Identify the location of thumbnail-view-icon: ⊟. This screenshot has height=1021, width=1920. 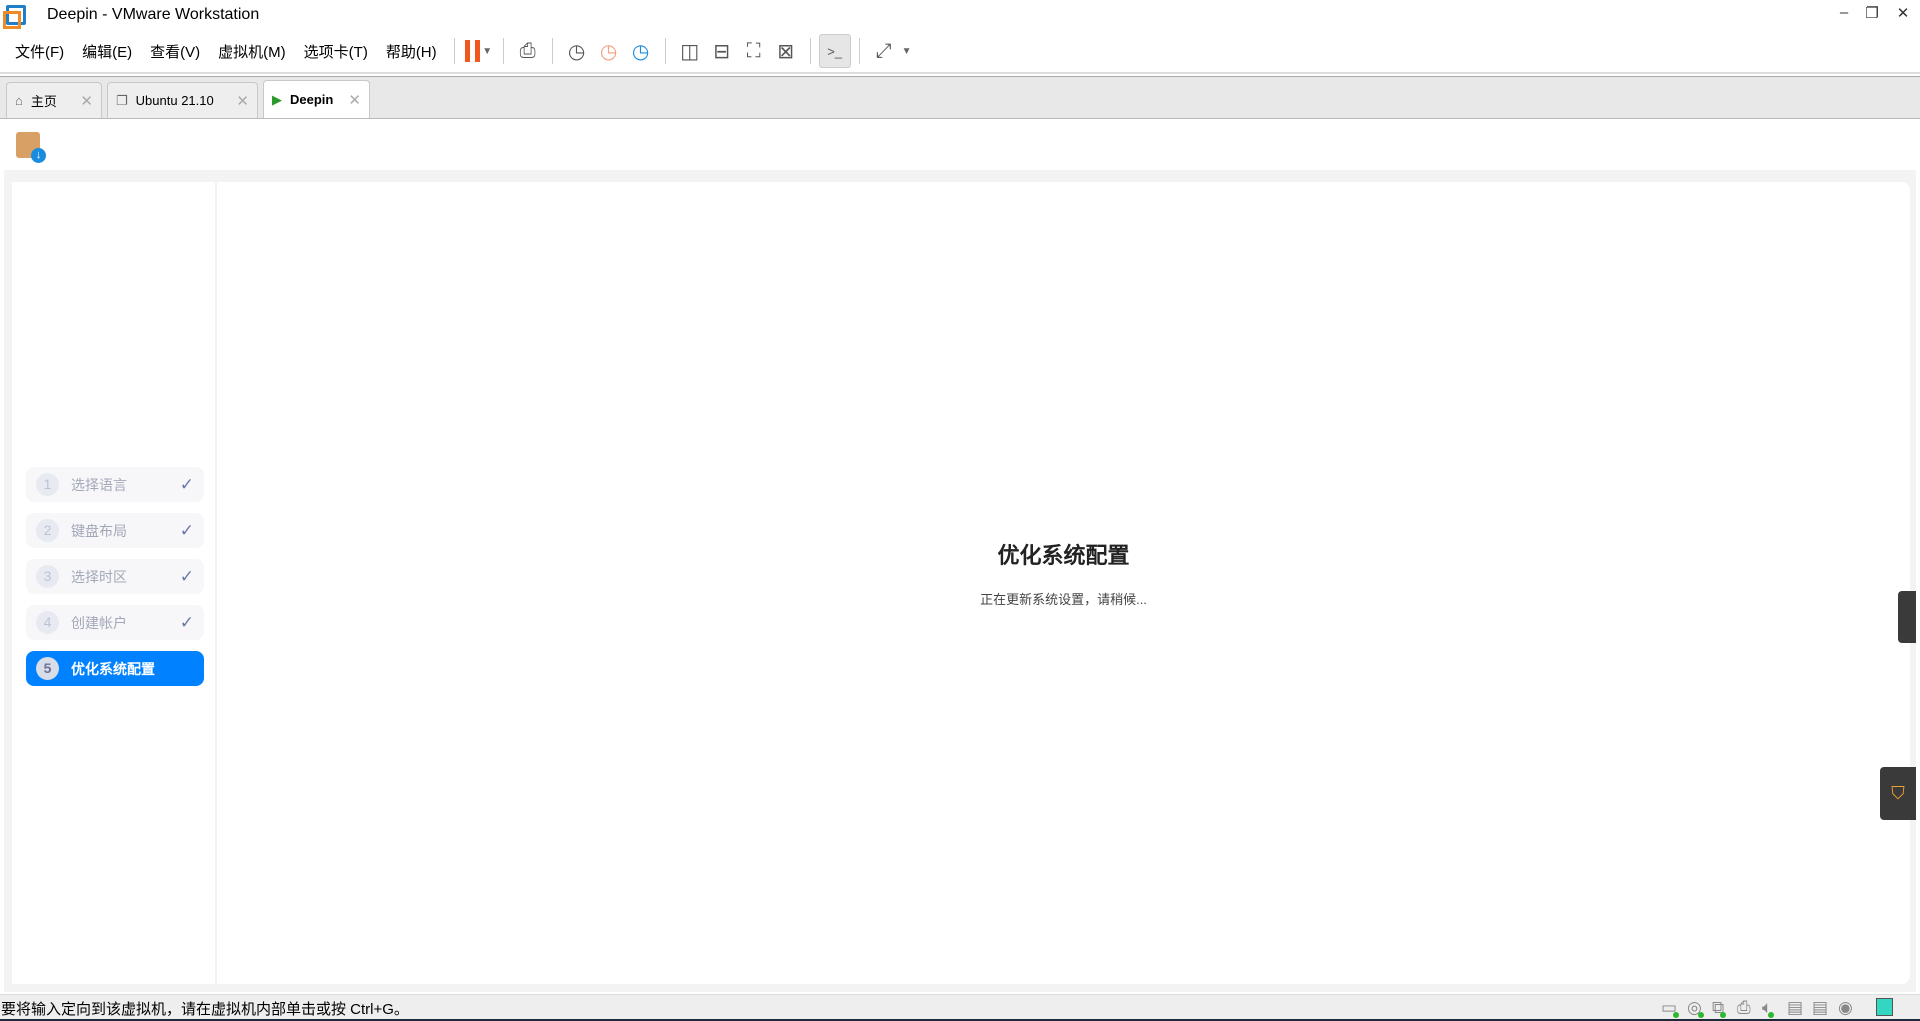
(722, 51).